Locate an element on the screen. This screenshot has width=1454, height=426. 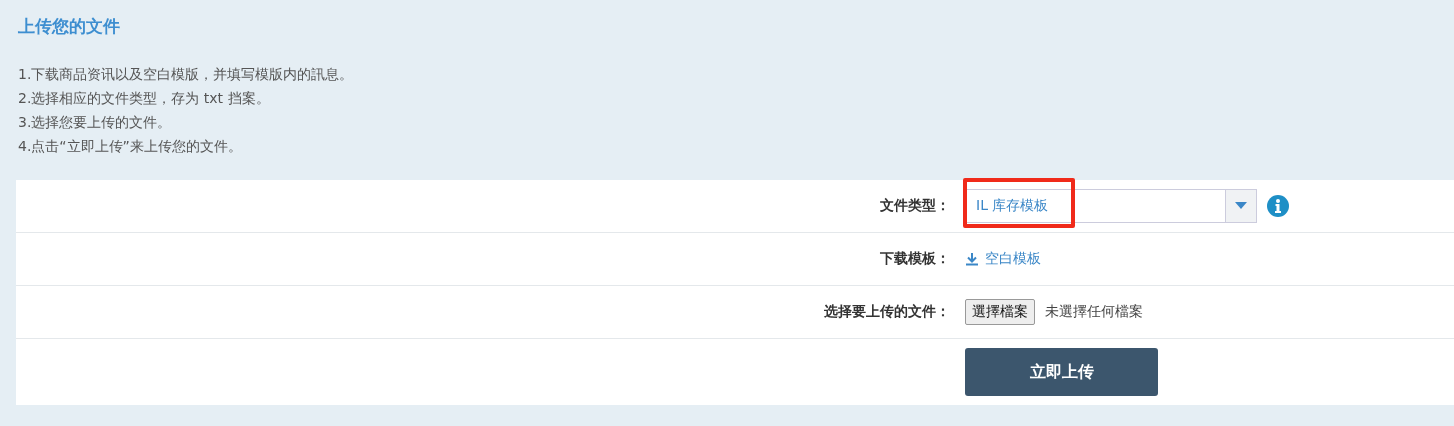
field-label: 选择要上传的文件： is located at coordinates (886, 312).